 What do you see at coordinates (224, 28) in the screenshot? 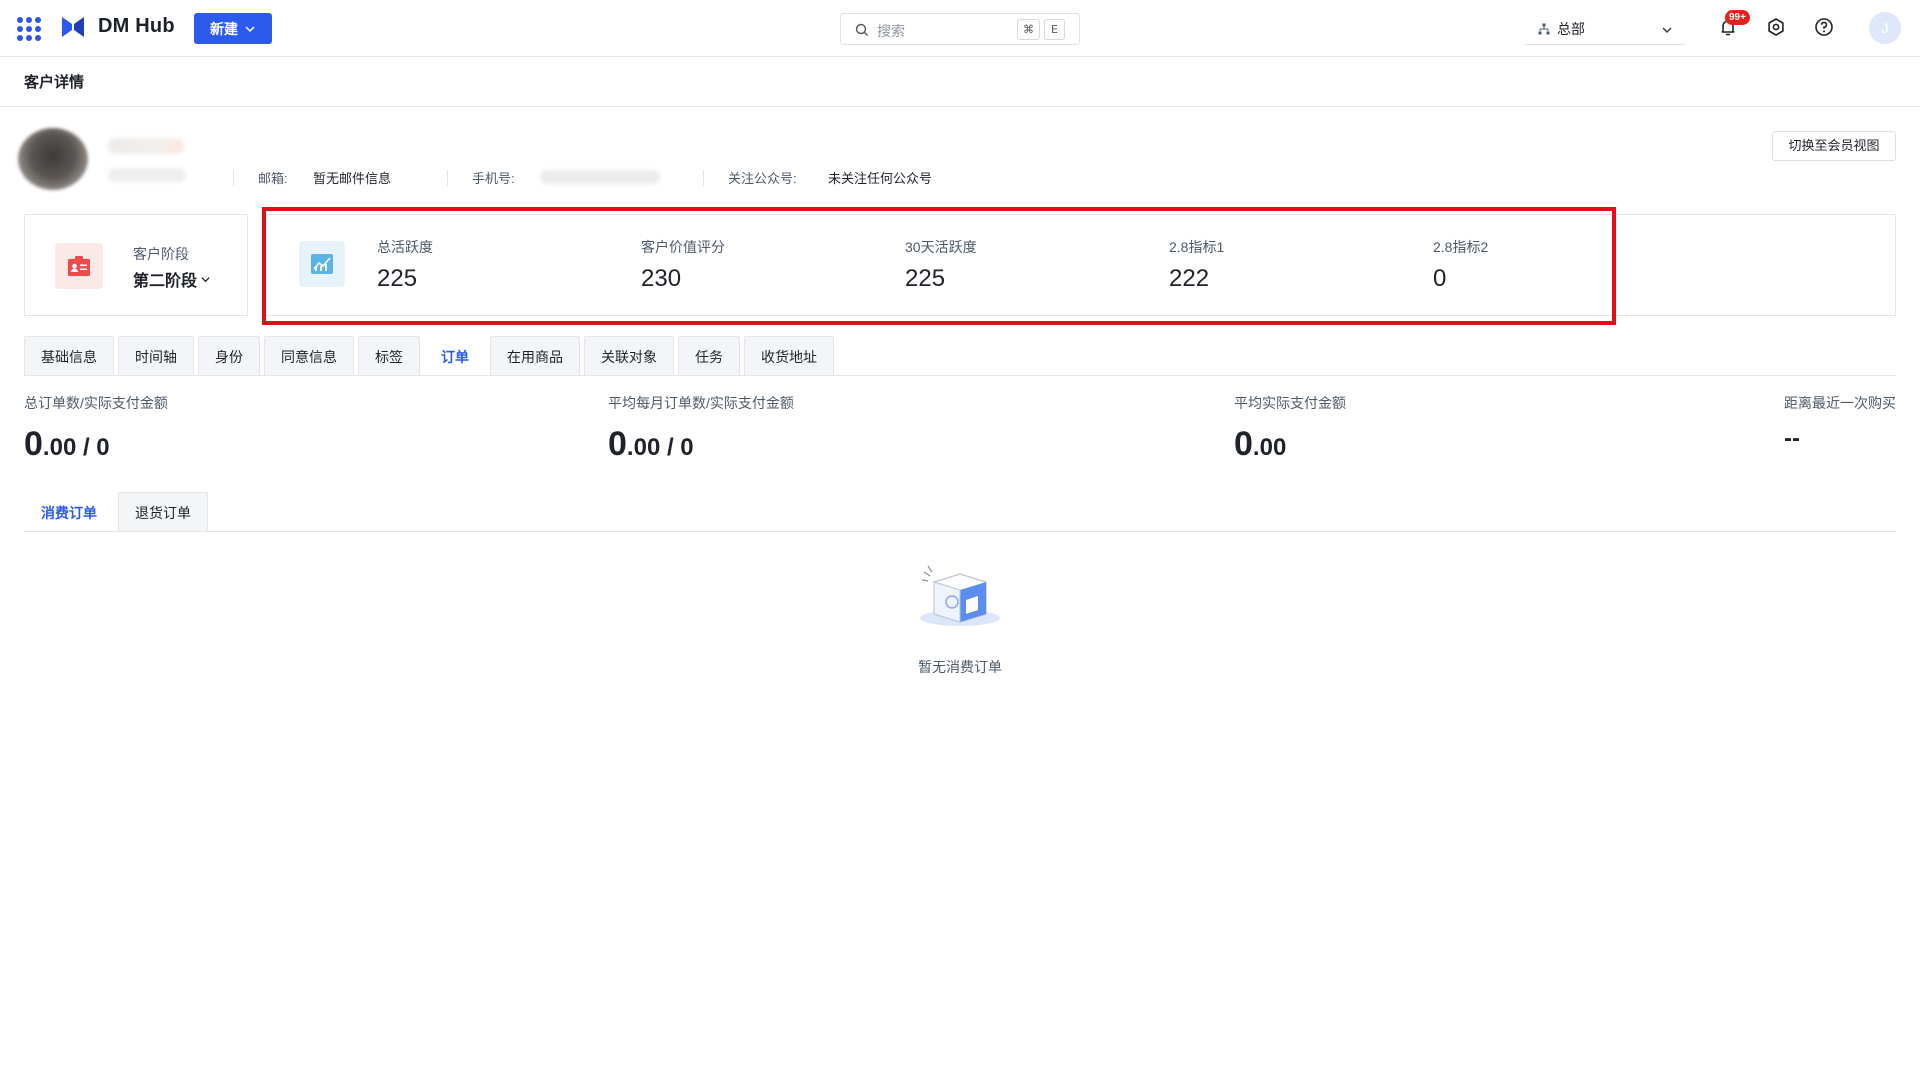
I see `new-button-label: 新建` at bounding box center [224, 28].